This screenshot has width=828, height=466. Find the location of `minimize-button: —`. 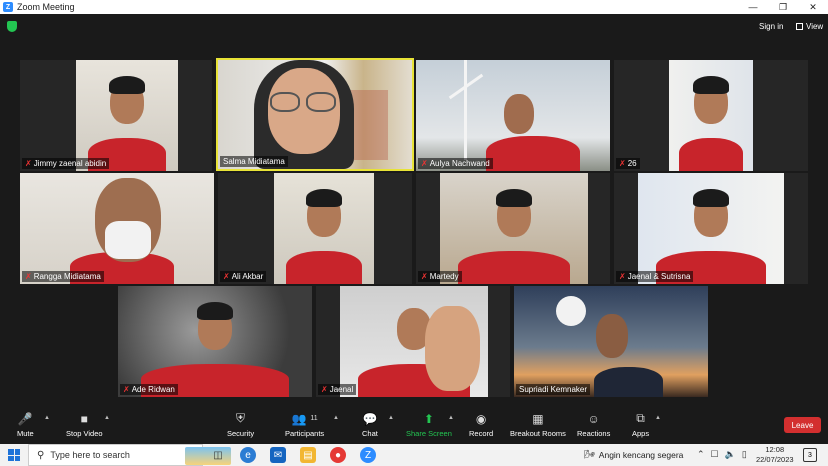

minimize-button: — is located at coordinates (753, 7).